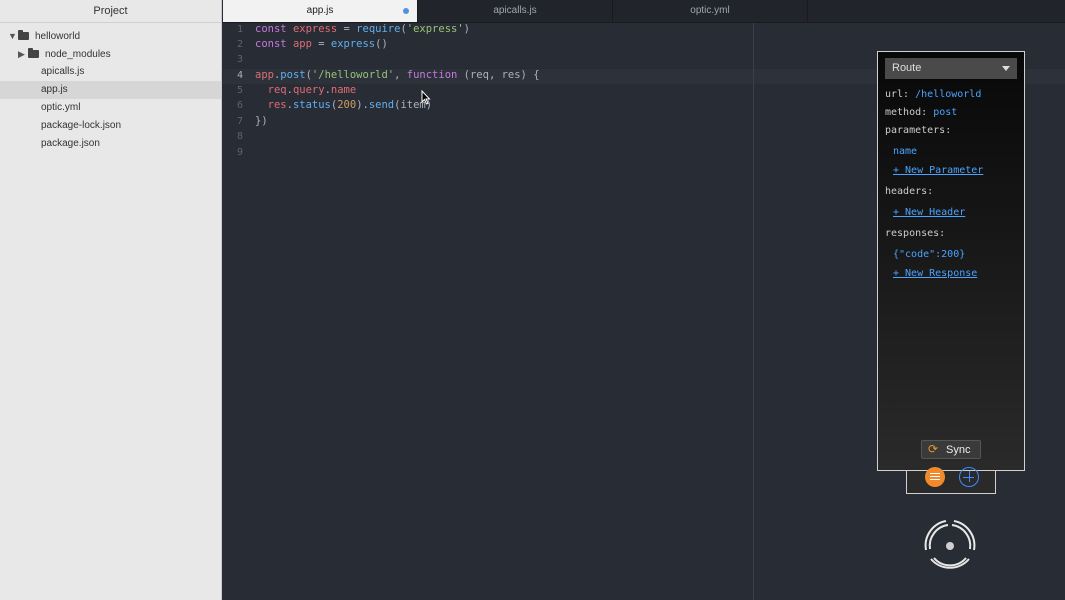 Image resolution: width=1065 pixels, height=600 pixels. I want to click on tree-file-apicalls: apicalls.js, so click(110, 72).